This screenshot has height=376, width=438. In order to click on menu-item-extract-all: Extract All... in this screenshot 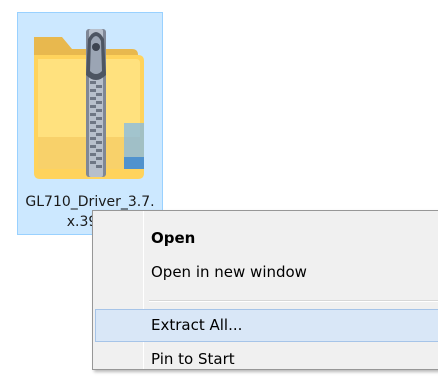, I will do `click(266, 325)`.